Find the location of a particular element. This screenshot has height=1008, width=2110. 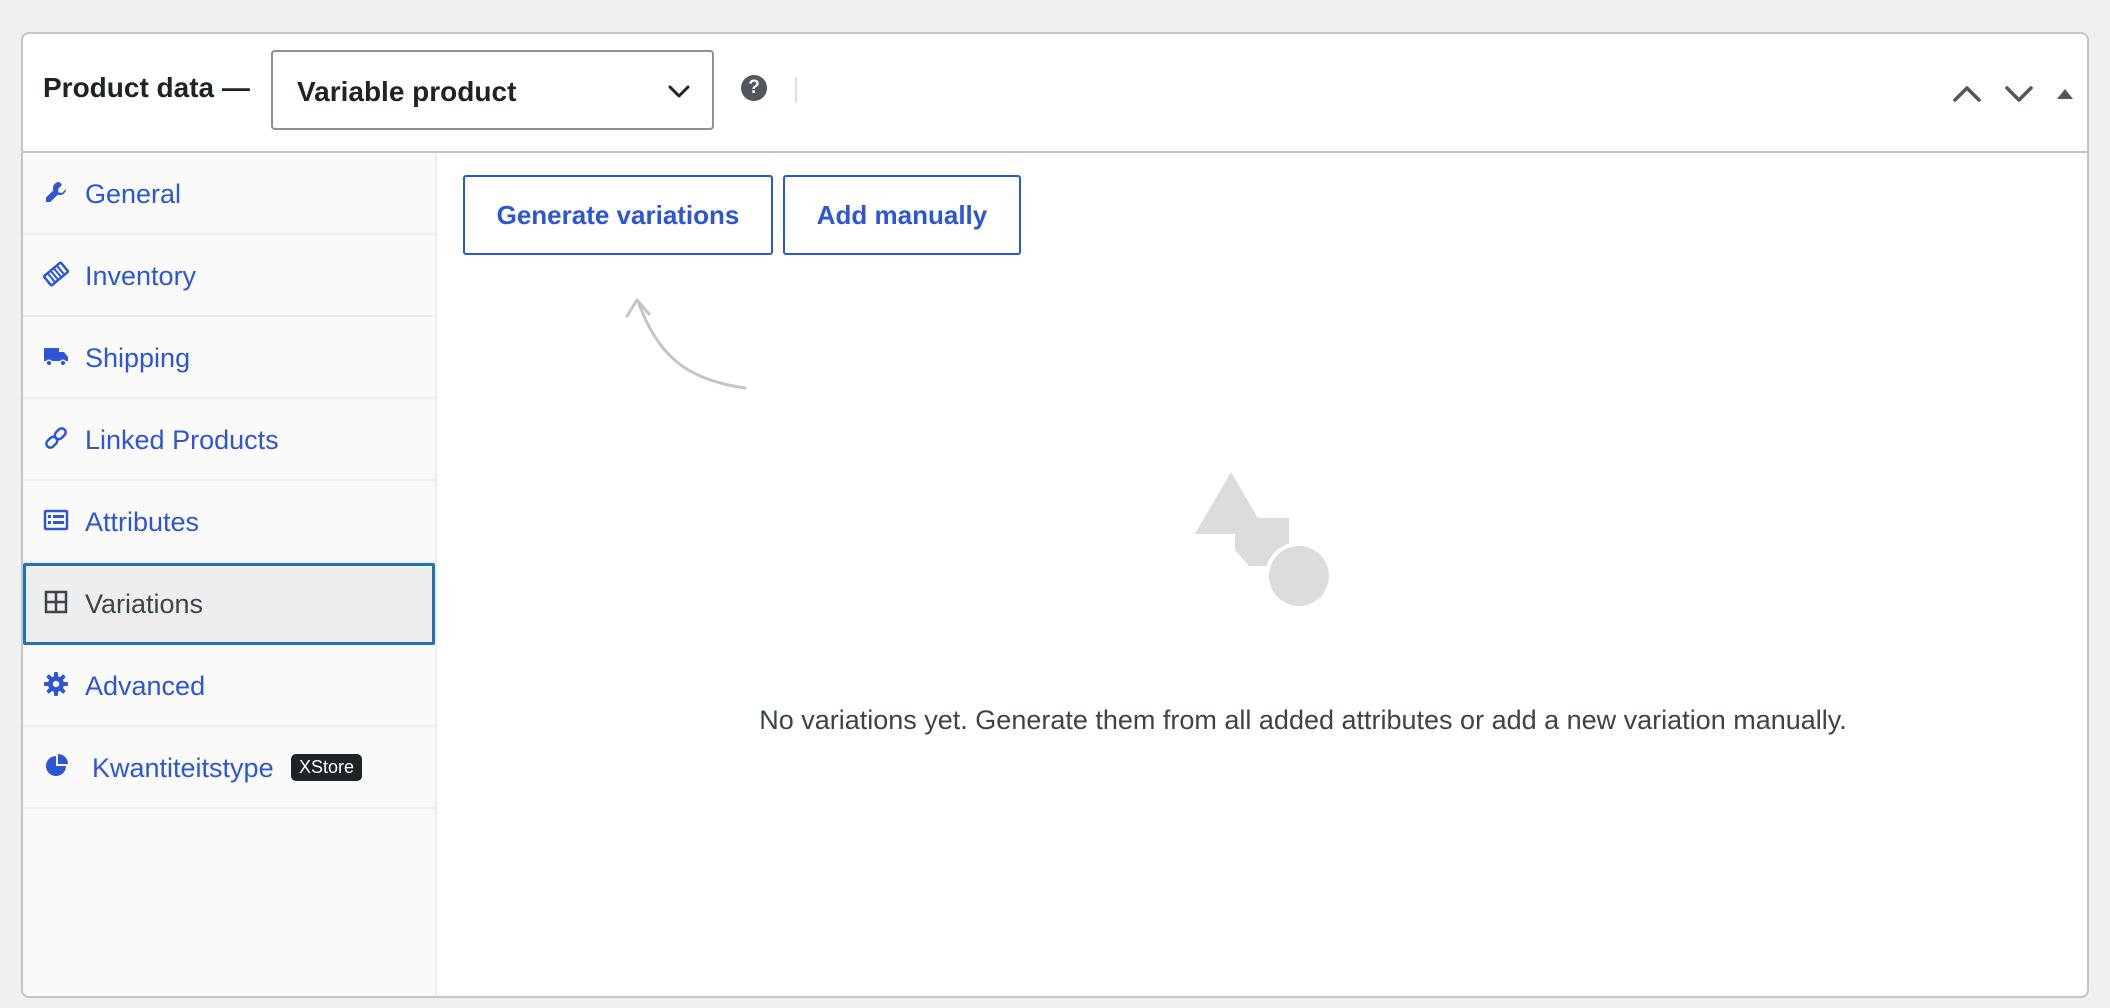

tab-linked-products: Linked Products is located at coordinates (229, 440).